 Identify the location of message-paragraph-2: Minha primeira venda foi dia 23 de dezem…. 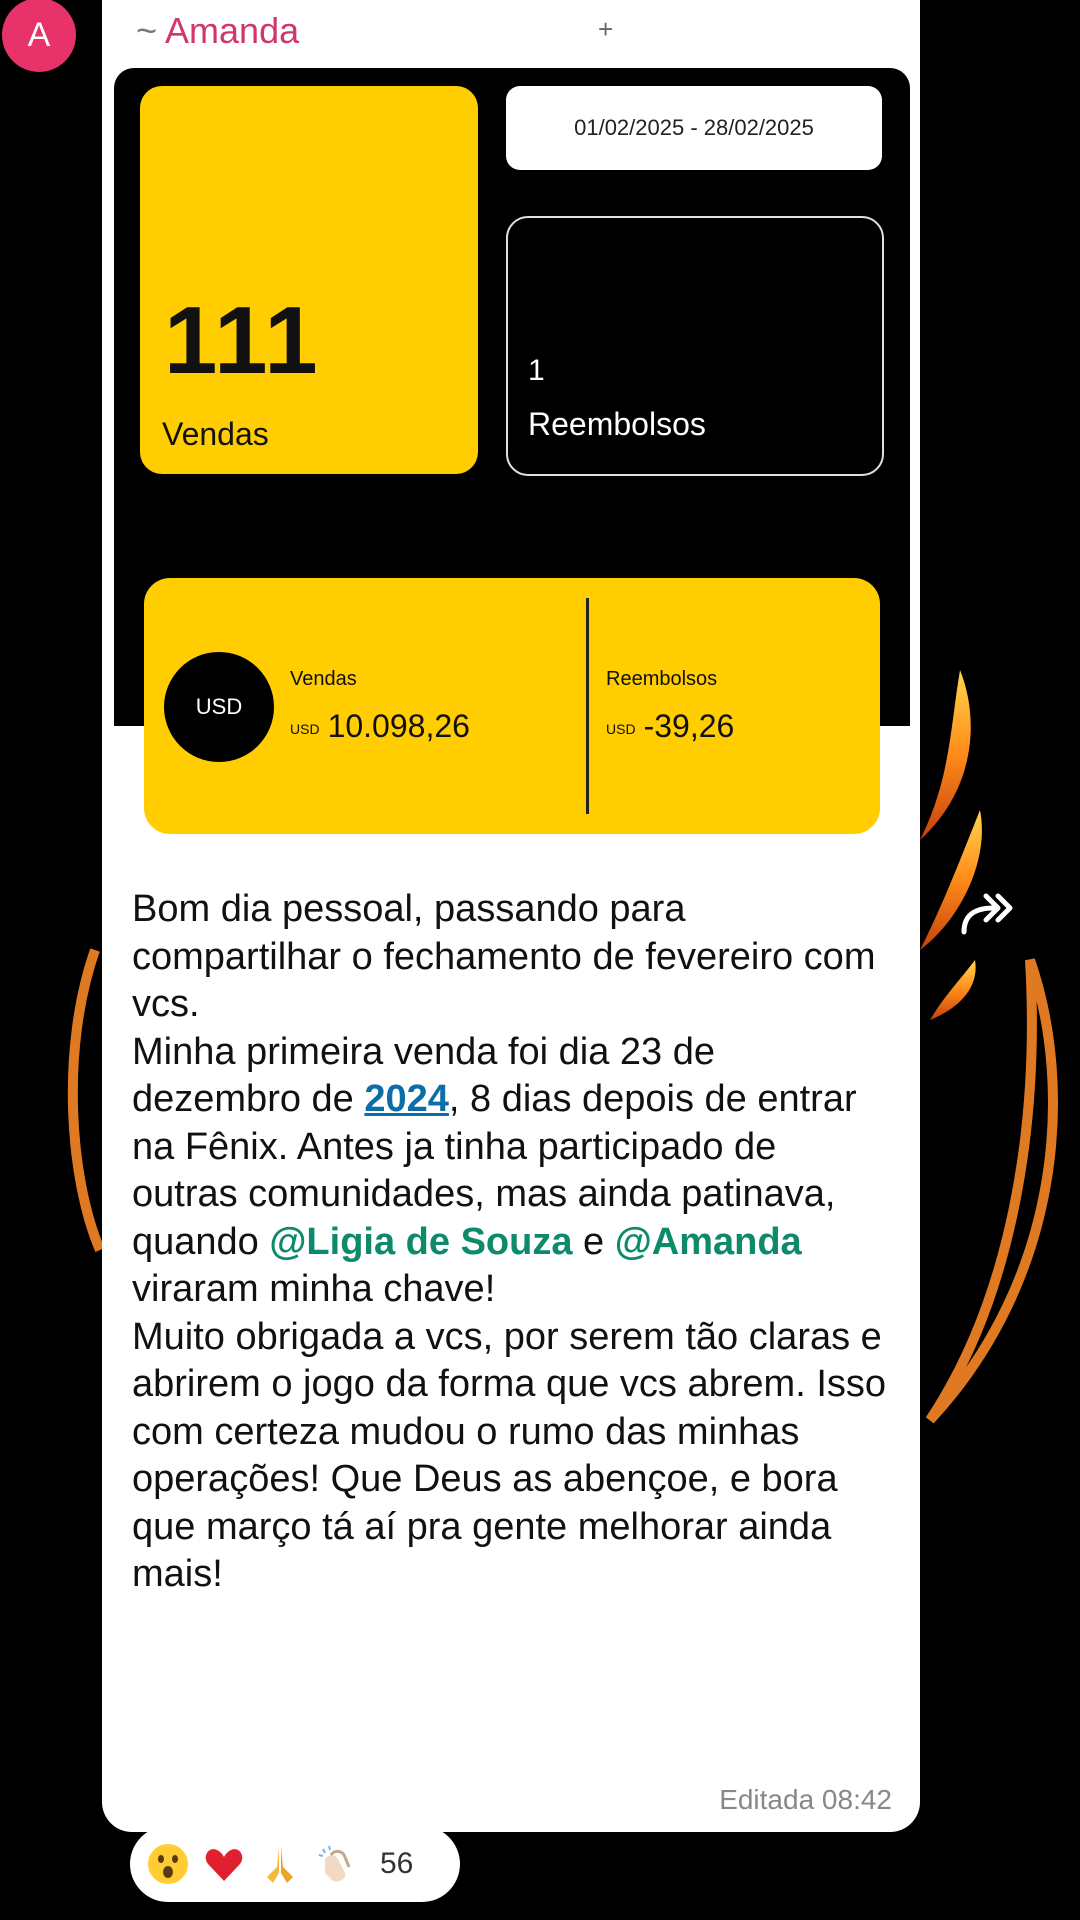
(512, 1171).